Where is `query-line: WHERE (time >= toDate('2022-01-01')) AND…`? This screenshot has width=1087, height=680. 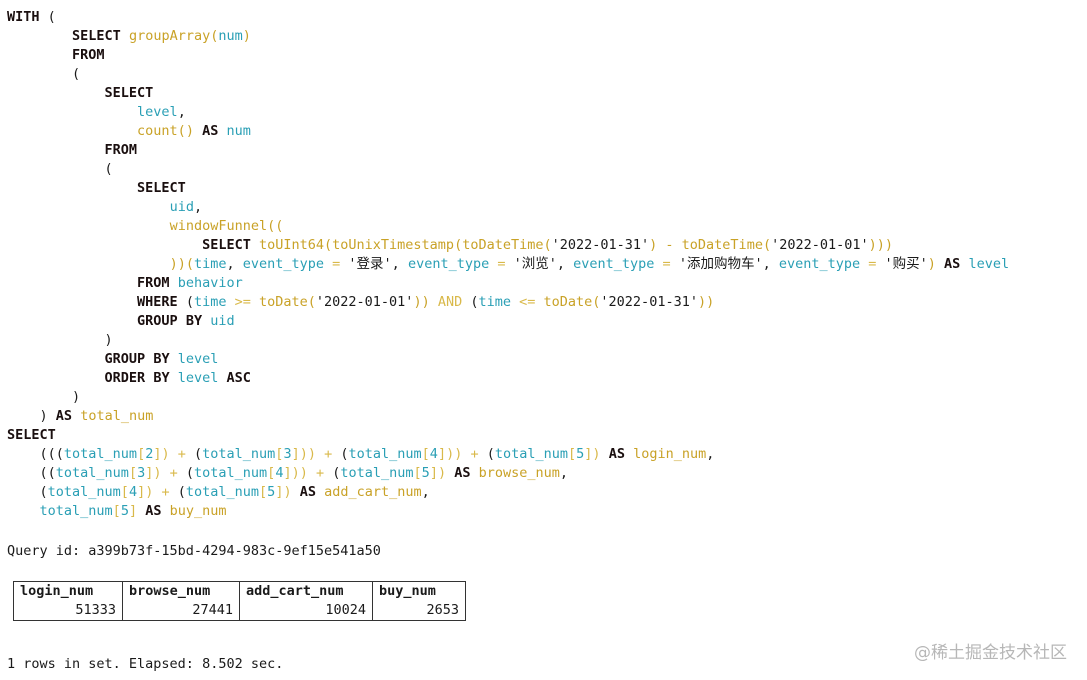 query-line: WHERE (time >= toDate('2022-01-01')) AND… is located at coordinates (508, 302).